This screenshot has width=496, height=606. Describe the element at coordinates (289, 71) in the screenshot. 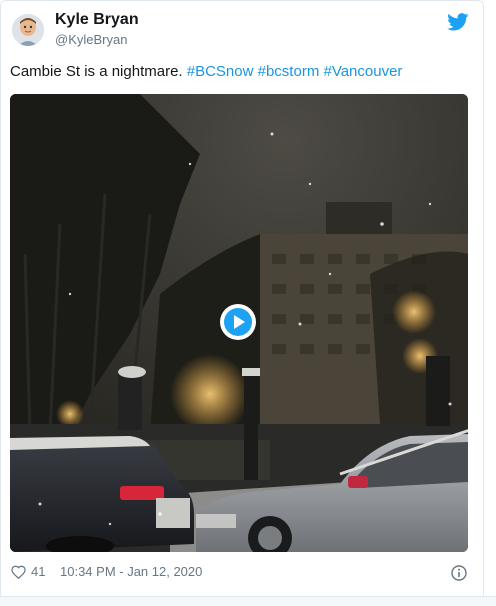

I see `hashtag-bcstorm: #bcstorm` at that location.